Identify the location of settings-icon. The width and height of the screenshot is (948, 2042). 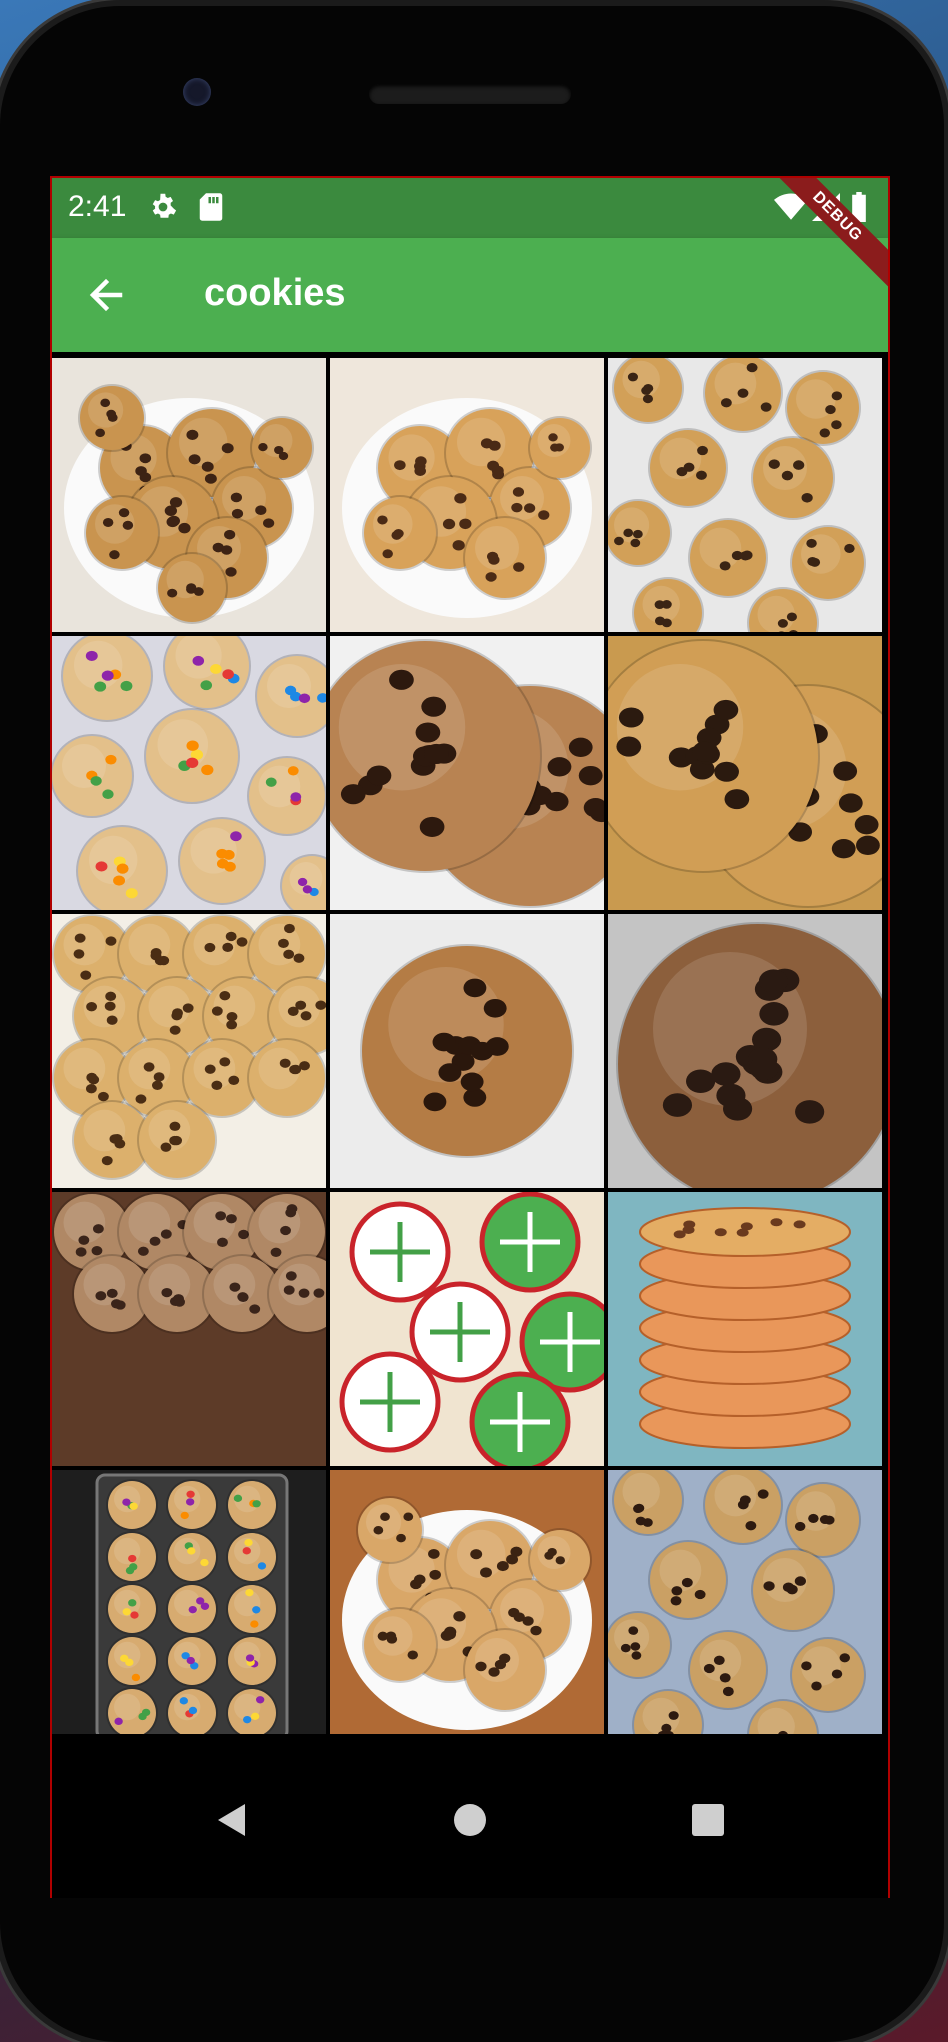
(163, 209).